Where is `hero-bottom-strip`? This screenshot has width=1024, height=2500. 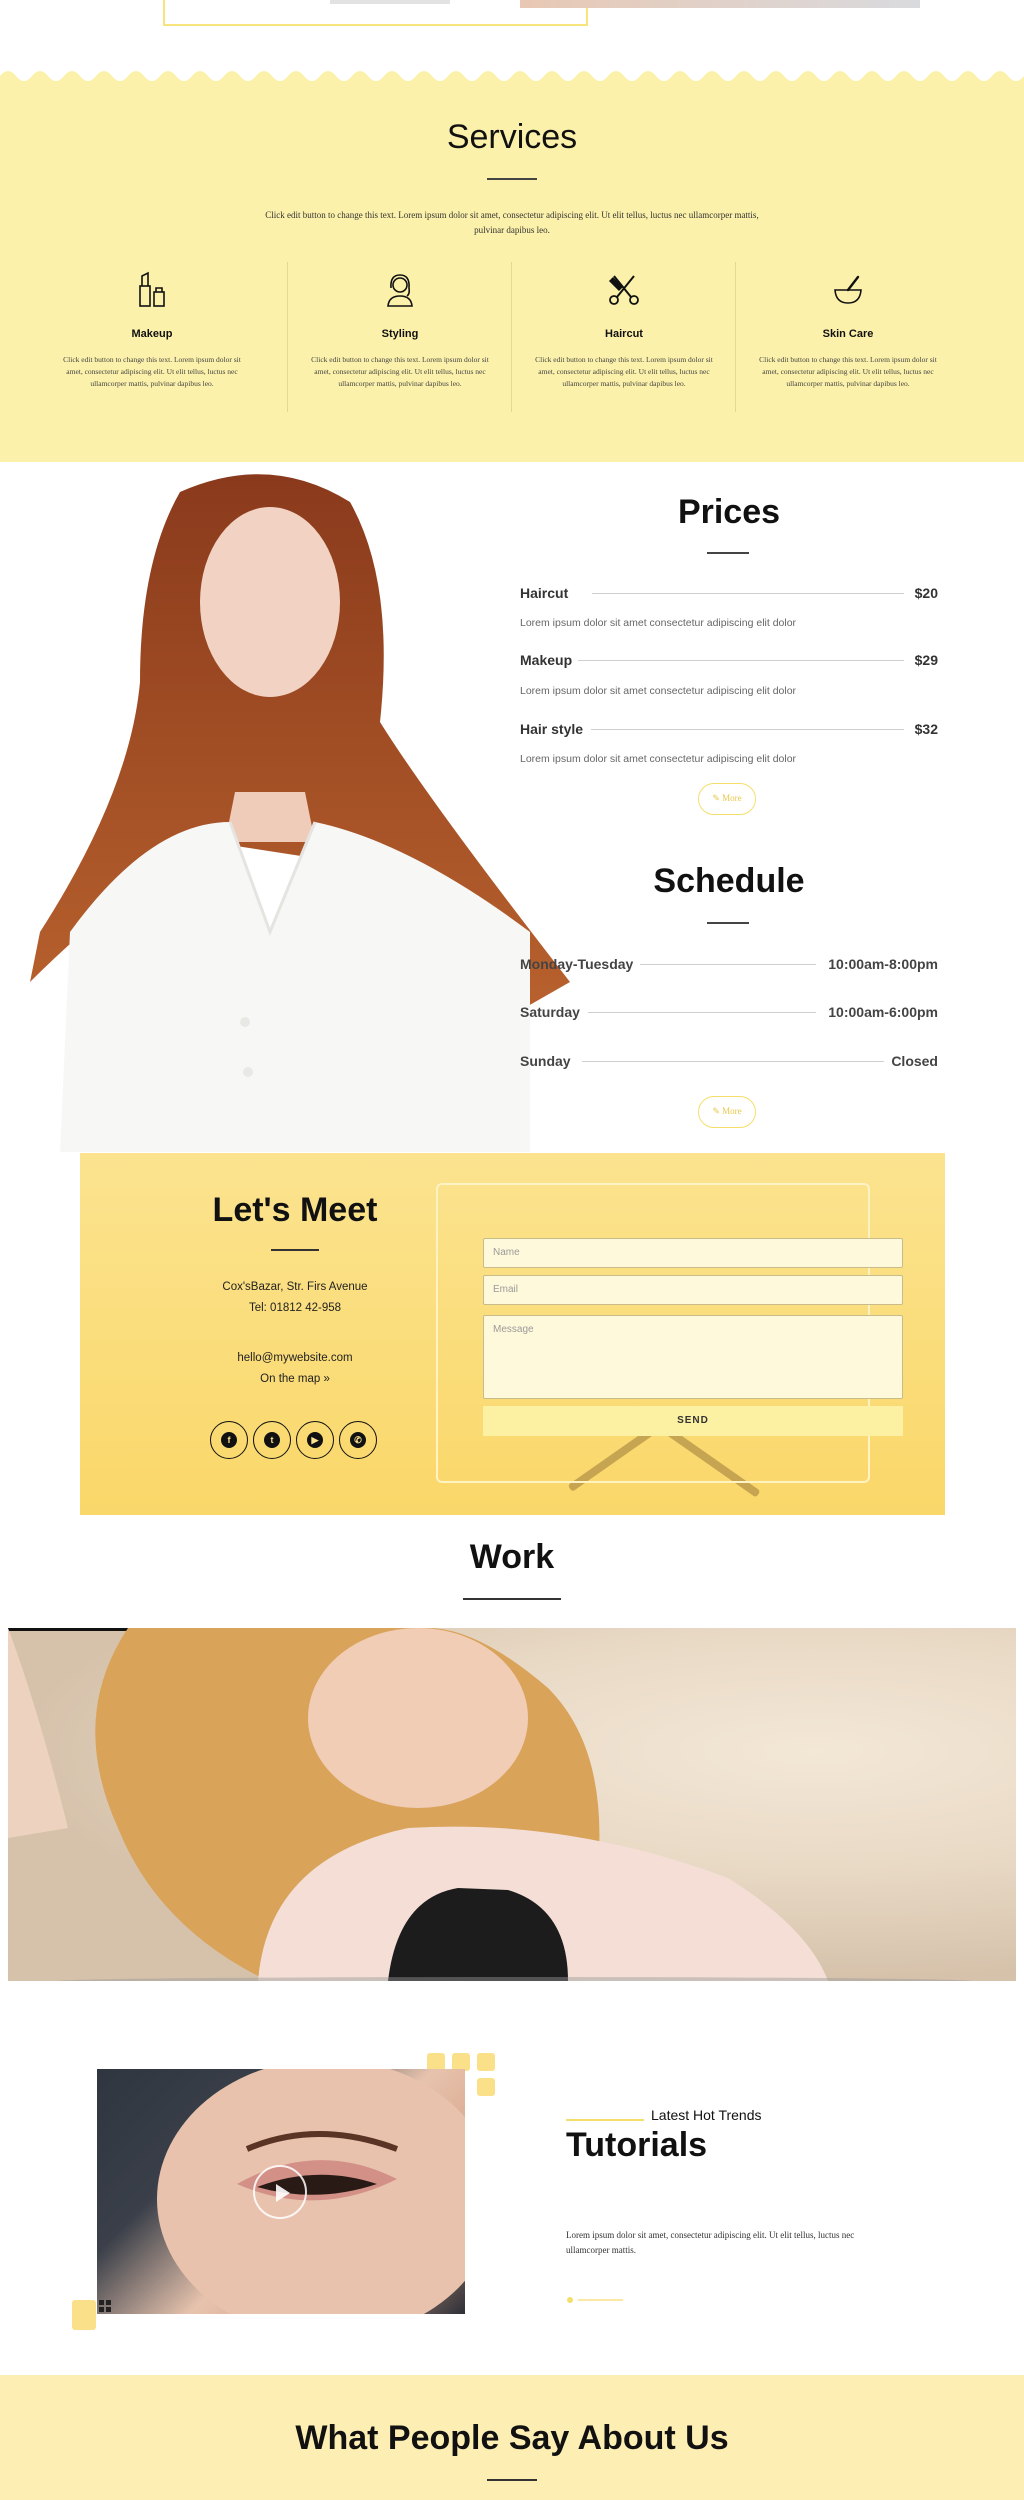 hero-bottom-strip is located at coordinates (512, 35).